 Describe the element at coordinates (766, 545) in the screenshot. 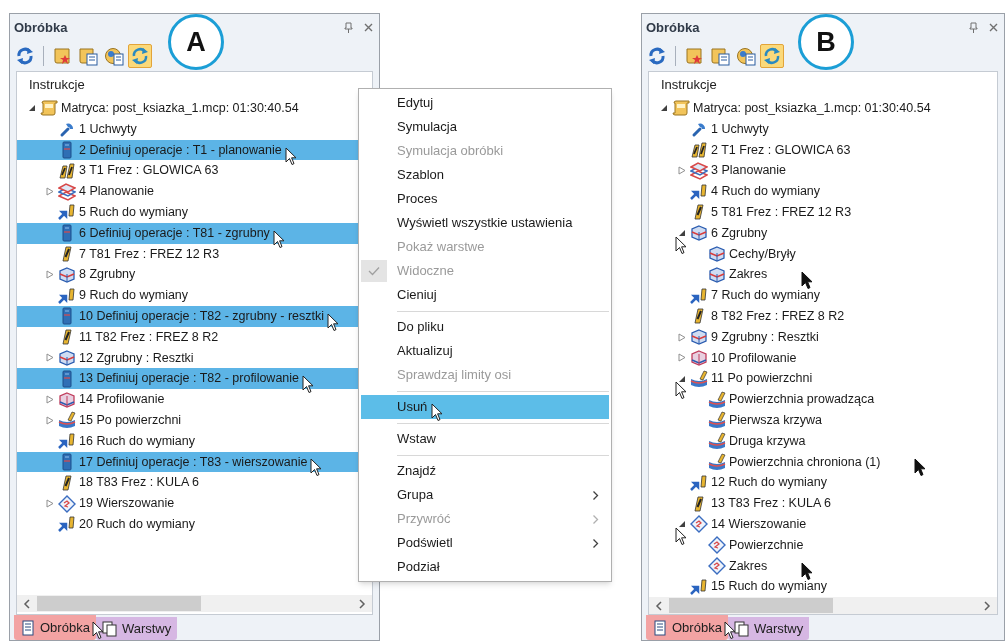

I see `item-label: Powierzchnie` at that location.